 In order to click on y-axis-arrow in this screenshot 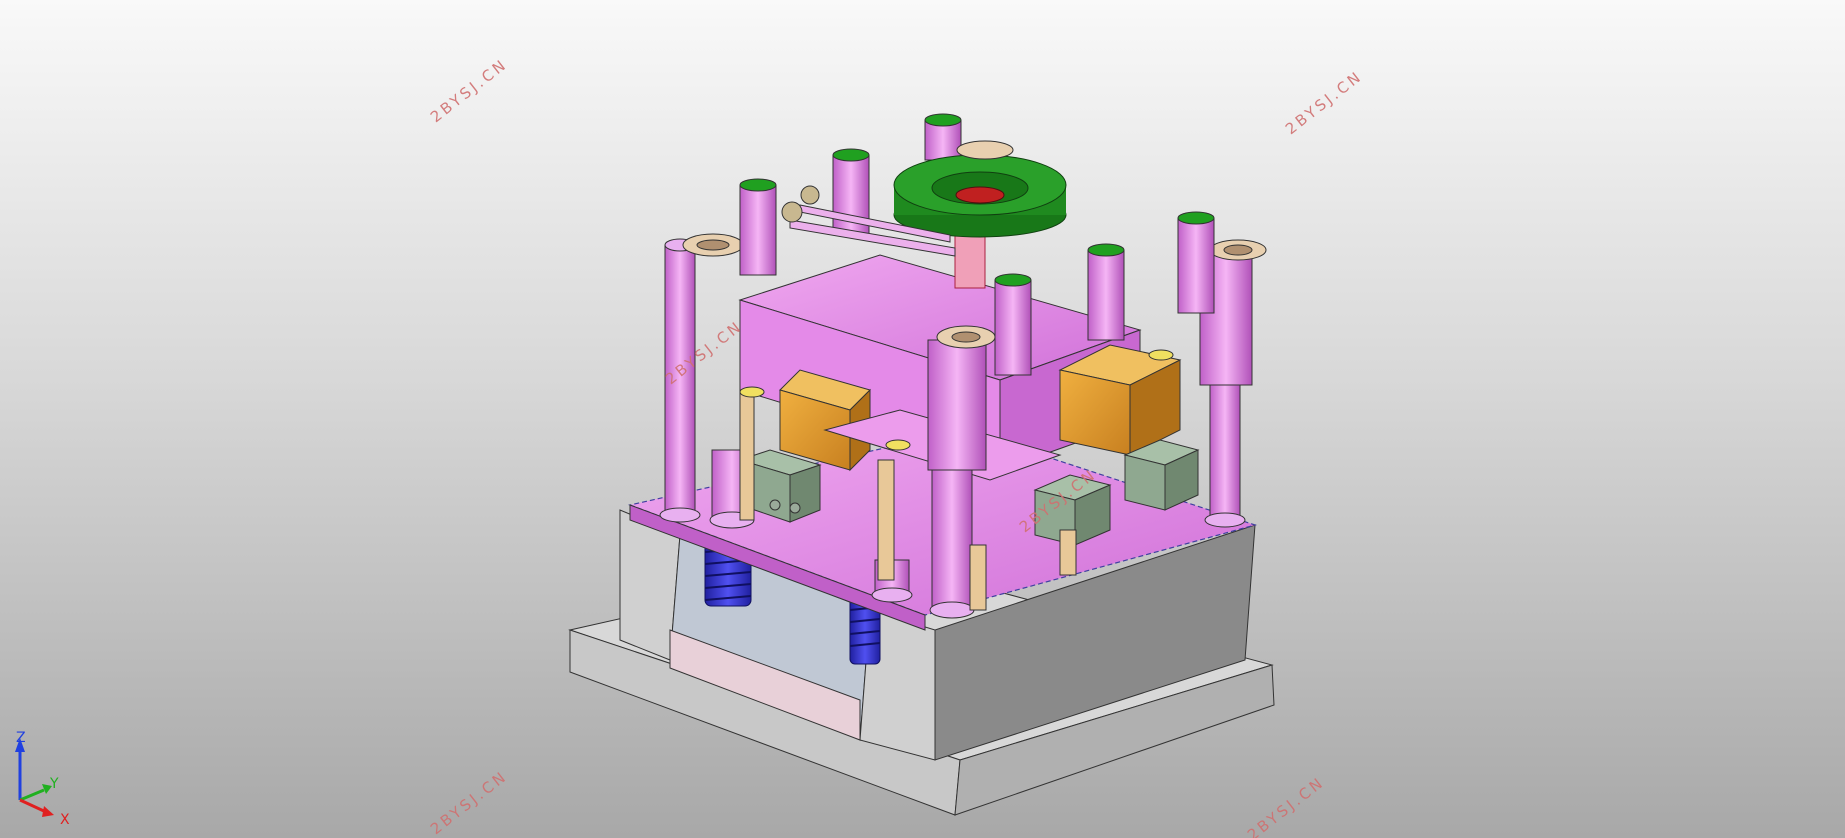, I will do `click(32, 795)`.